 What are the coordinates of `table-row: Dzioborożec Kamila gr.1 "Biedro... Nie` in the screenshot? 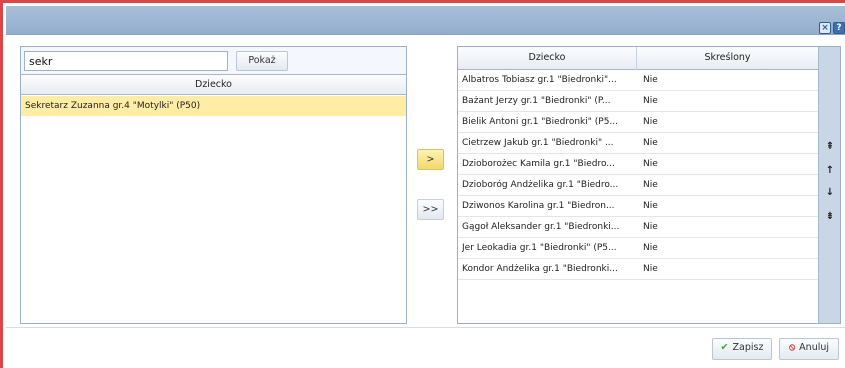 It's located at (638, 164).